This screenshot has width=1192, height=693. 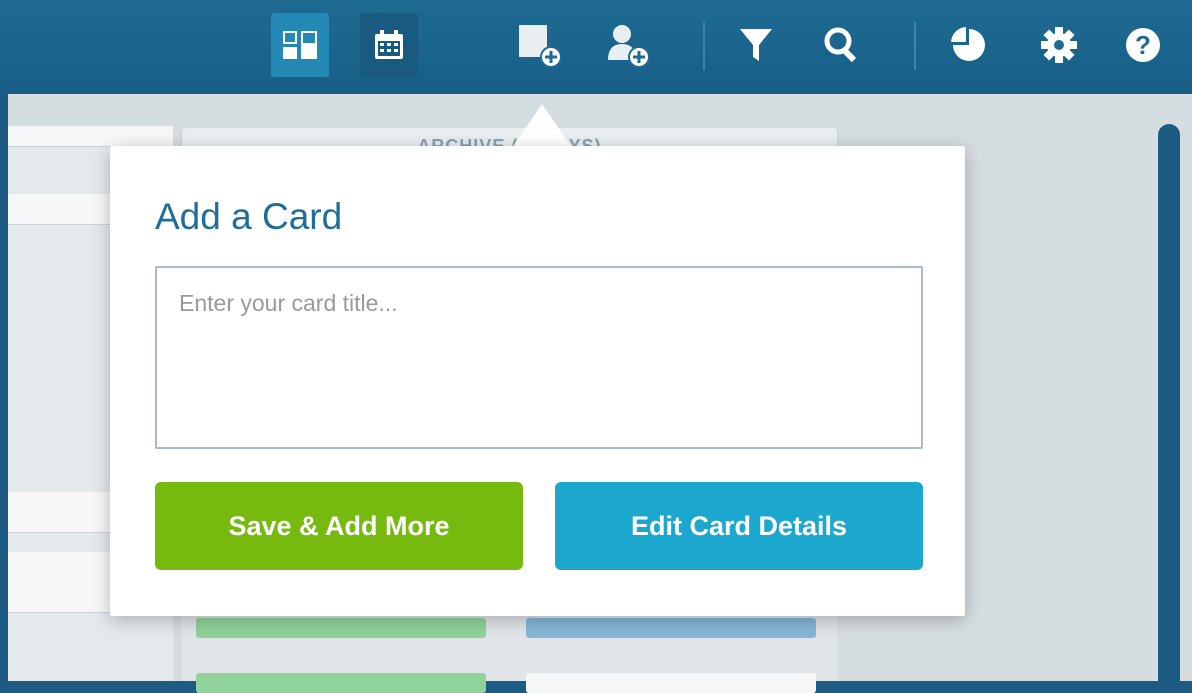 I want to click on analytics-button, so click(x=969, y=45).